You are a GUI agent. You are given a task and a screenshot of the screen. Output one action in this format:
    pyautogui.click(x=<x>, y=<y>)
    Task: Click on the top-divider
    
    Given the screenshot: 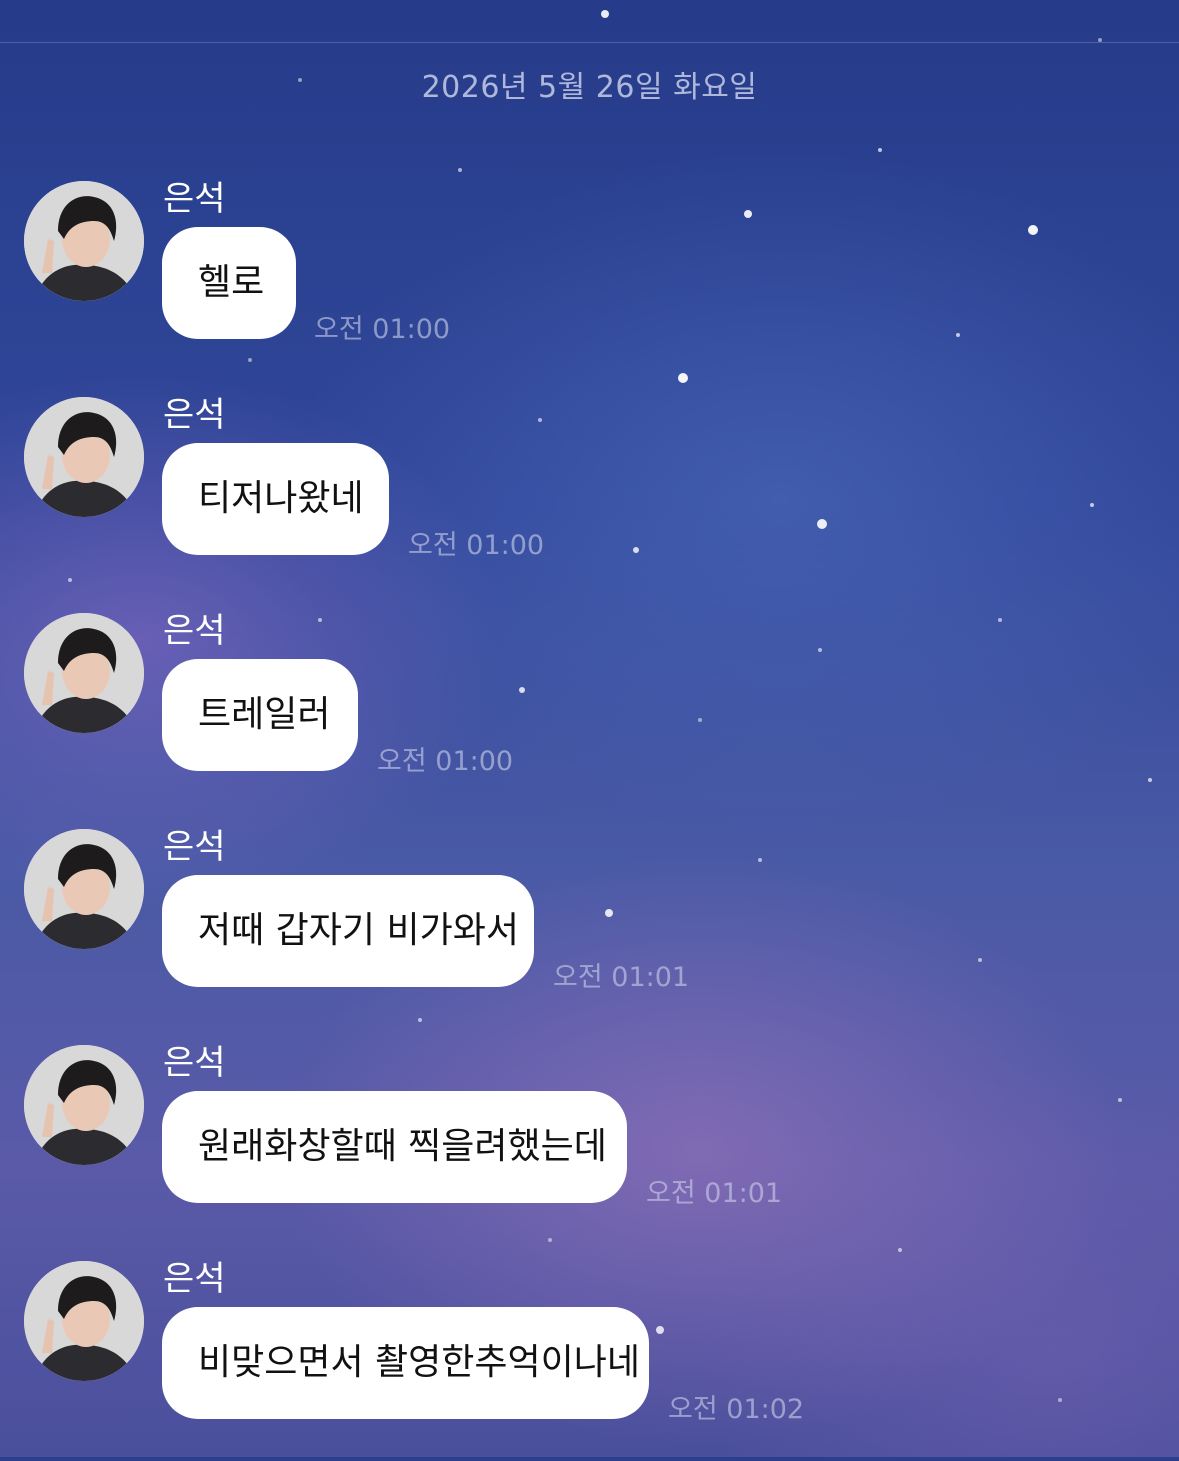 What is the action you would take?
    pyautogui.click(x=589, y=42)
    